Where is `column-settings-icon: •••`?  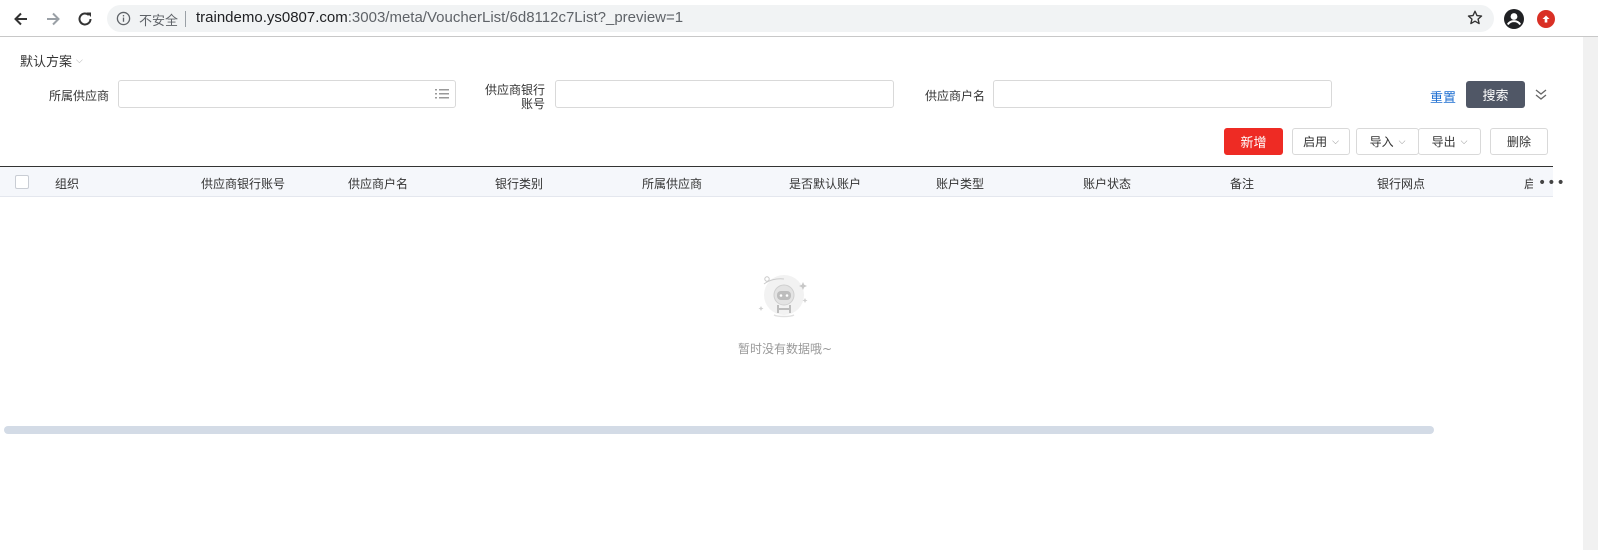
column-settings-icon: ••• is located at coordinates (1552, 183).